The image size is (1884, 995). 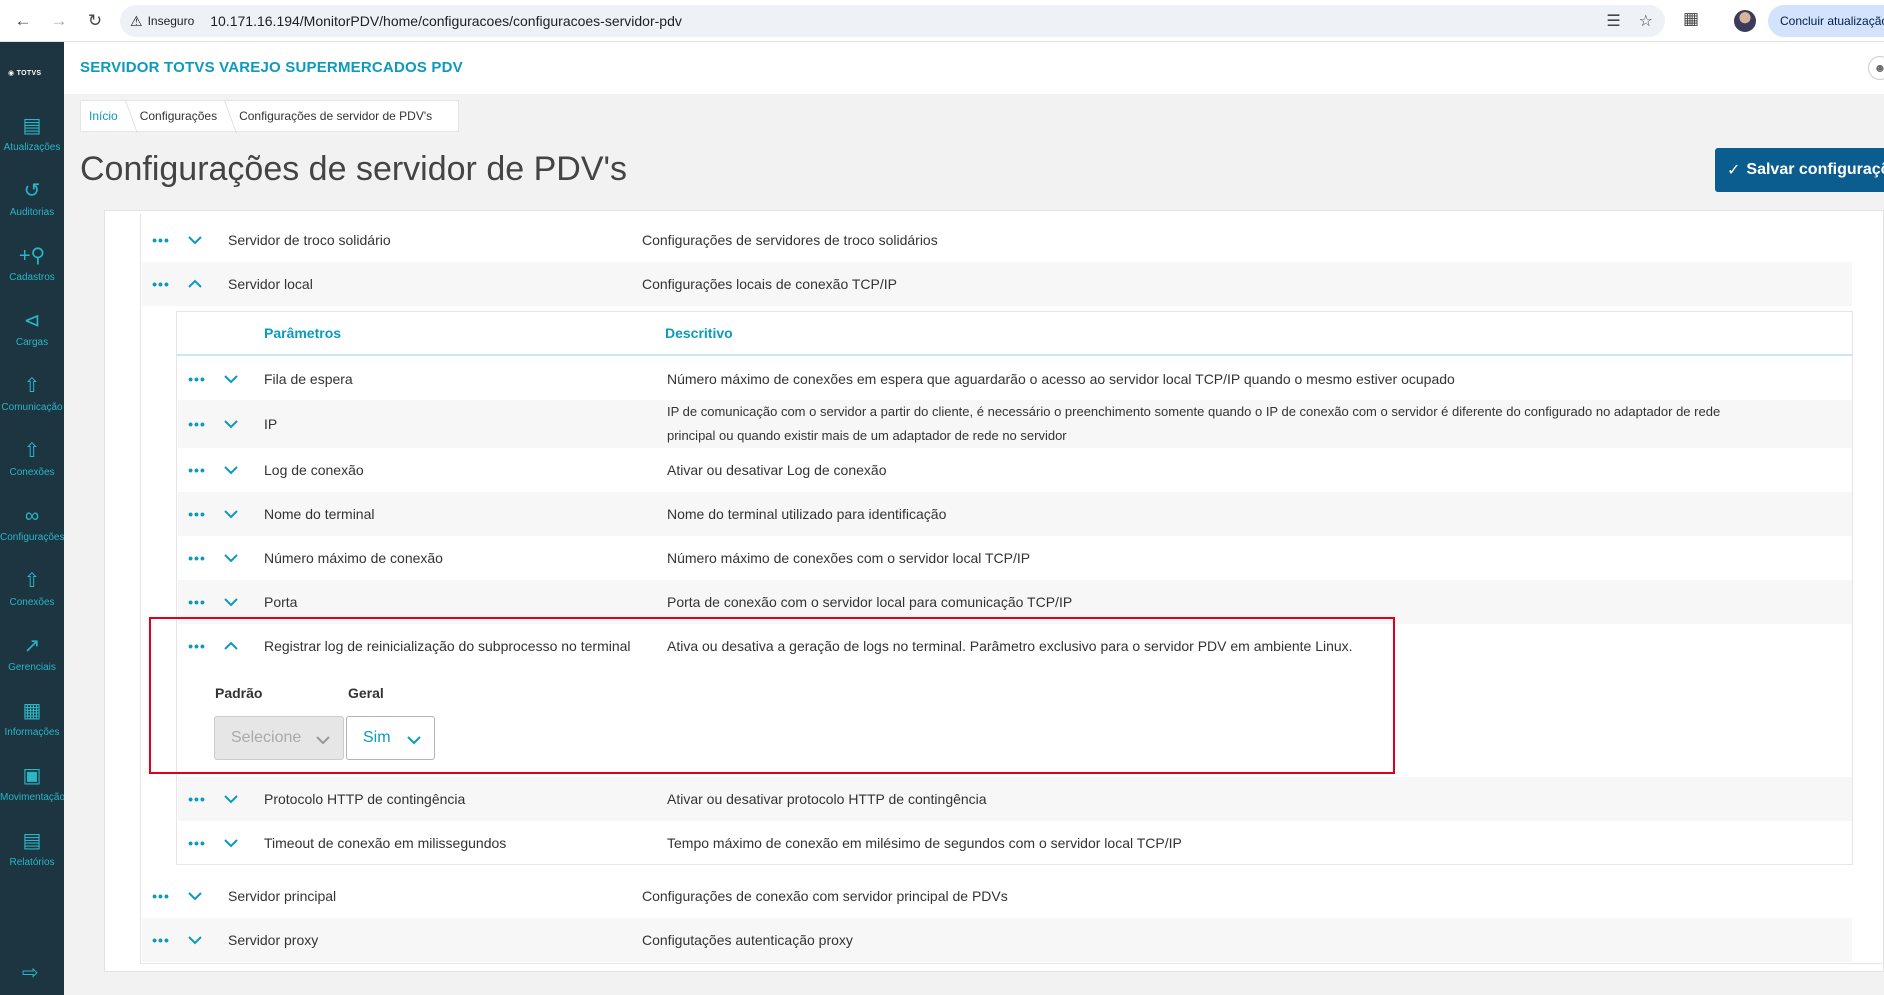 What do you see at coordinates (309, 240) in the screenshot?
I see `group-name: Servidor de troco solidário` at bounding box center [309, 240].